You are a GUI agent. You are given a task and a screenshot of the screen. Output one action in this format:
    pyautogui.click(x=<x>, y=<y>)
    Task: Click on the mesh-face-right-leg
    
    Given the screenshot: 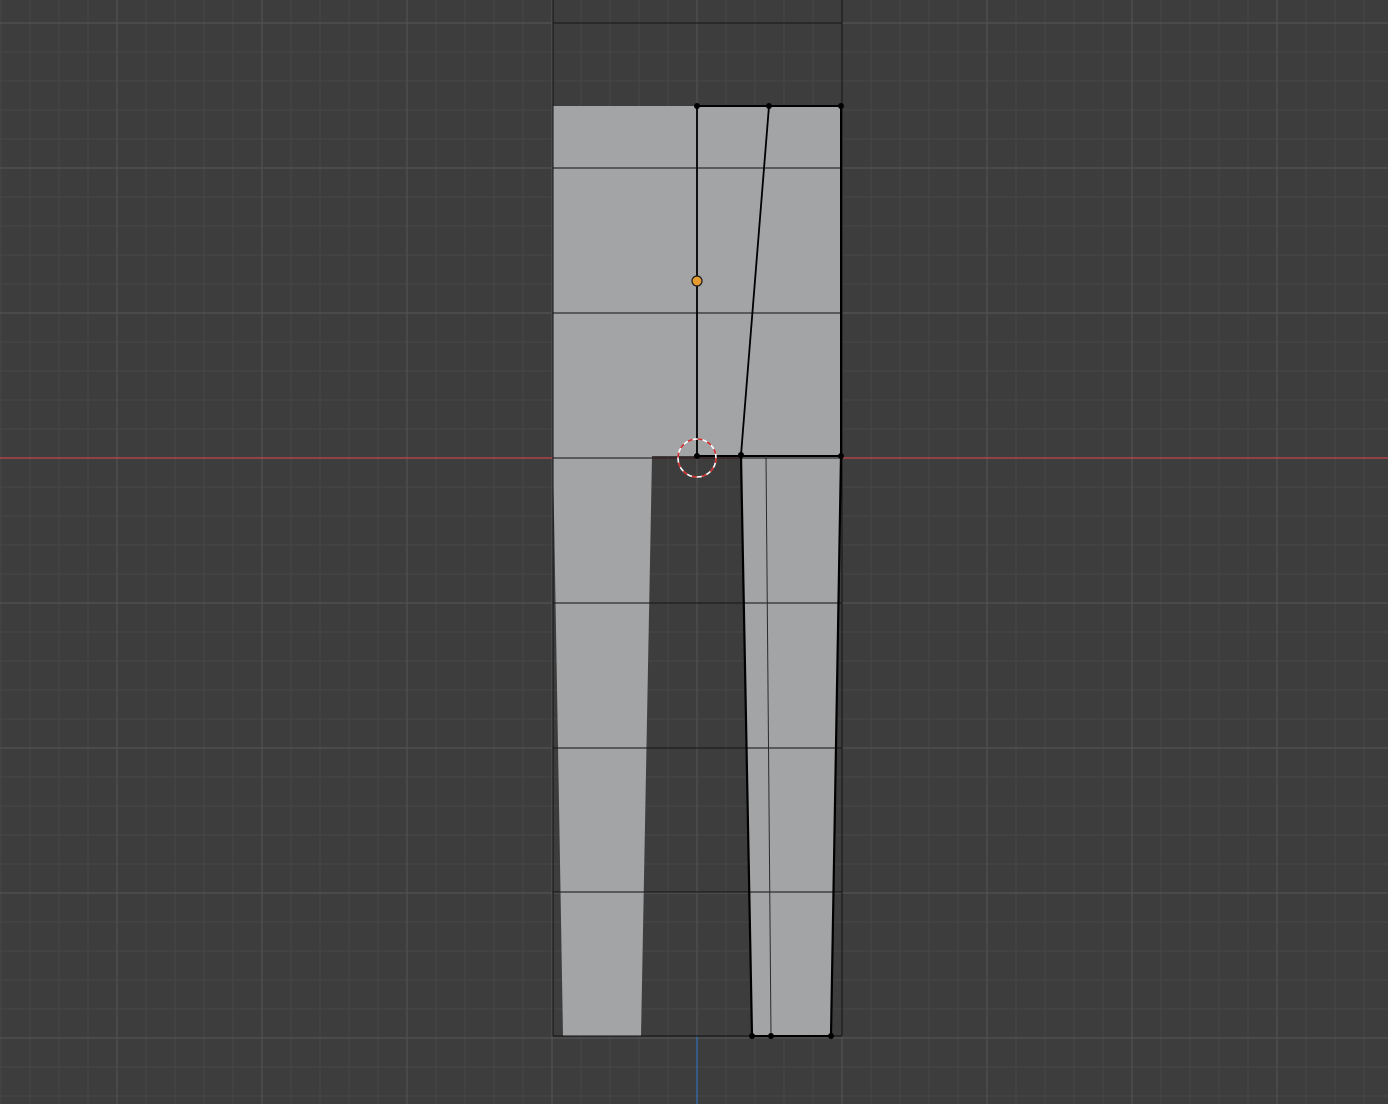 What is the action you would take?
    pyautogui.click(x=791, y=746)
    